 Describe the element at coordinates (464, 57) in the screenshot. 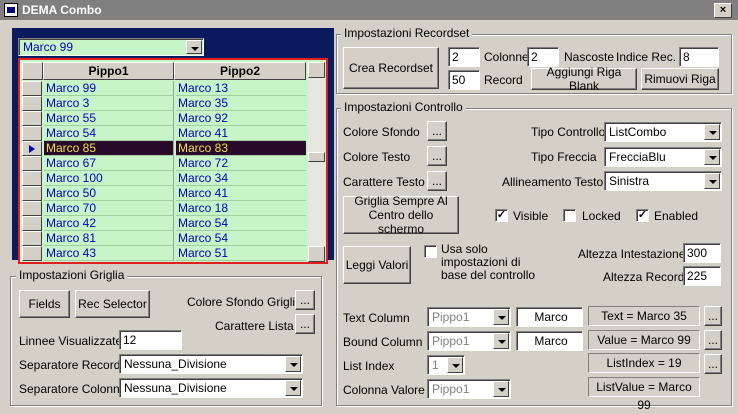

I see `colonne-input: 2` at that location.